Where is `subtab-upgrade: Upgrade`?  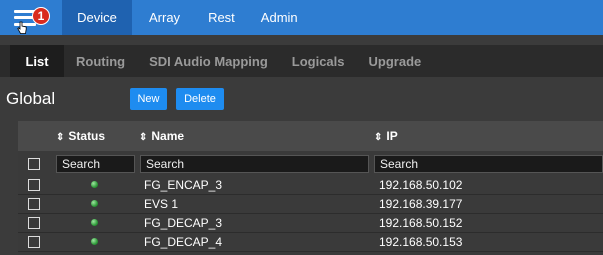 subtab-upgrade: Upgrade is located at coordinates (395, 61).